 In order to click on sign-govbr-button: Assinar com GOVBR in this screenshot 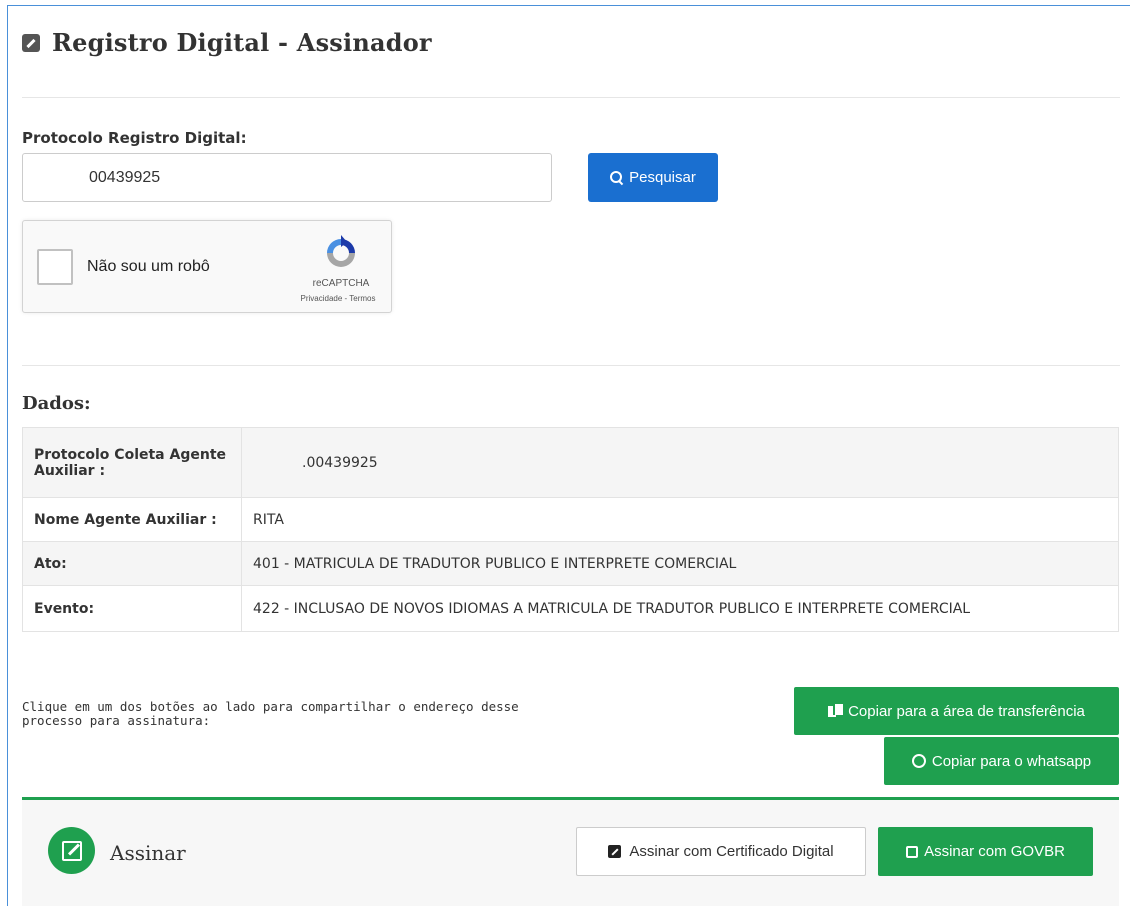, I will do `click(985, 851)`.